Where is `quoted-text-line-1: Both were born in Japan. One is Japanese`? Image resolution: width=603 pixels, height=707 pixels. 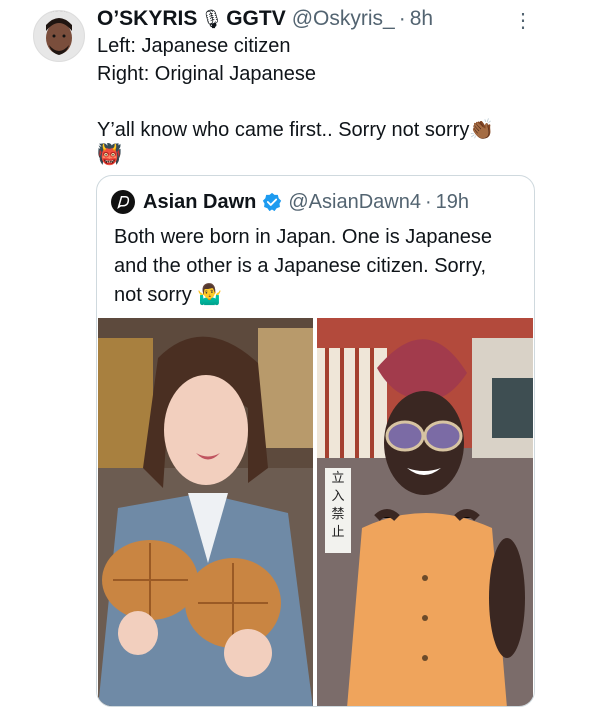 quoted-text-line-1: Both were born in Japan. One is Japanese is located at coordinates (303, 237).